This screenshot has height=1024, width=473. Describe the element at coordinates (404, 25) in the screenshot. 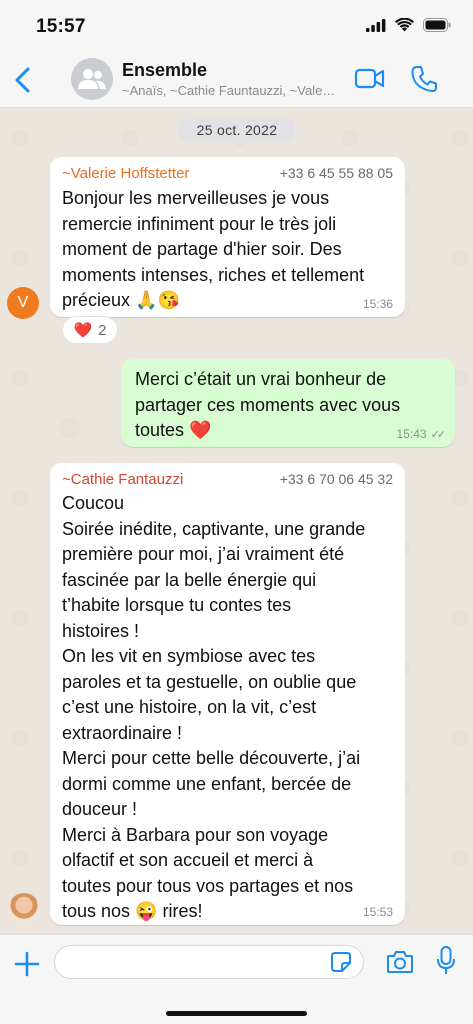

I see `wifi-icon` at that location.